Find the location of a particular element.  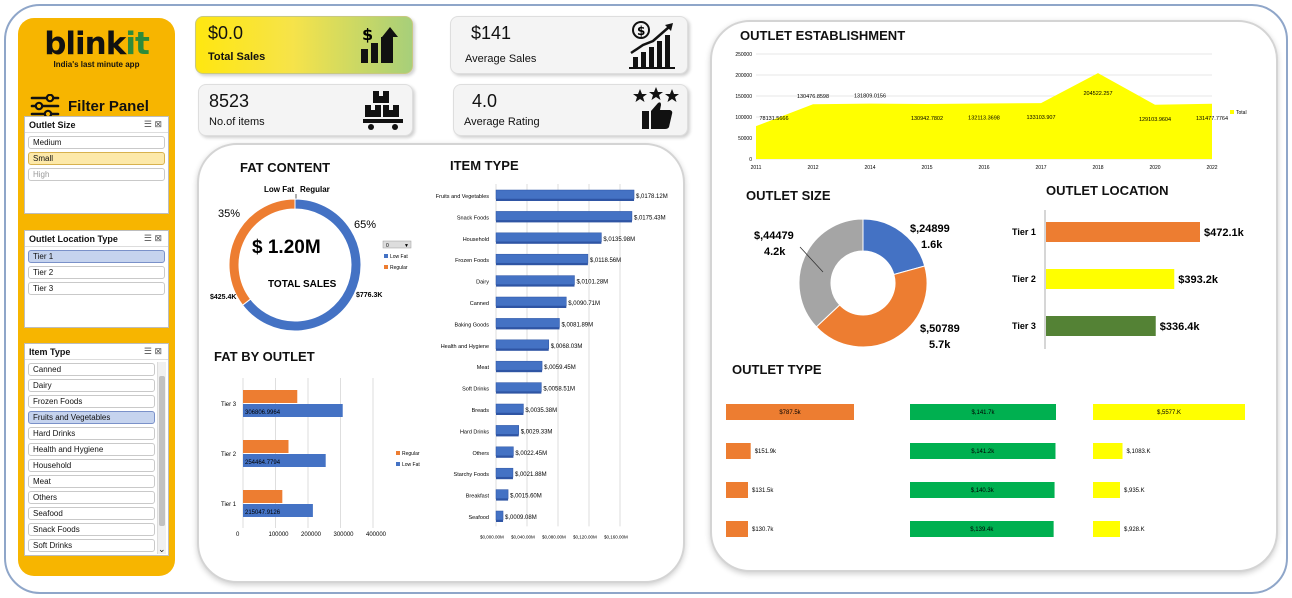

money-chart-icon: $ is located at coordinates (652, 45).